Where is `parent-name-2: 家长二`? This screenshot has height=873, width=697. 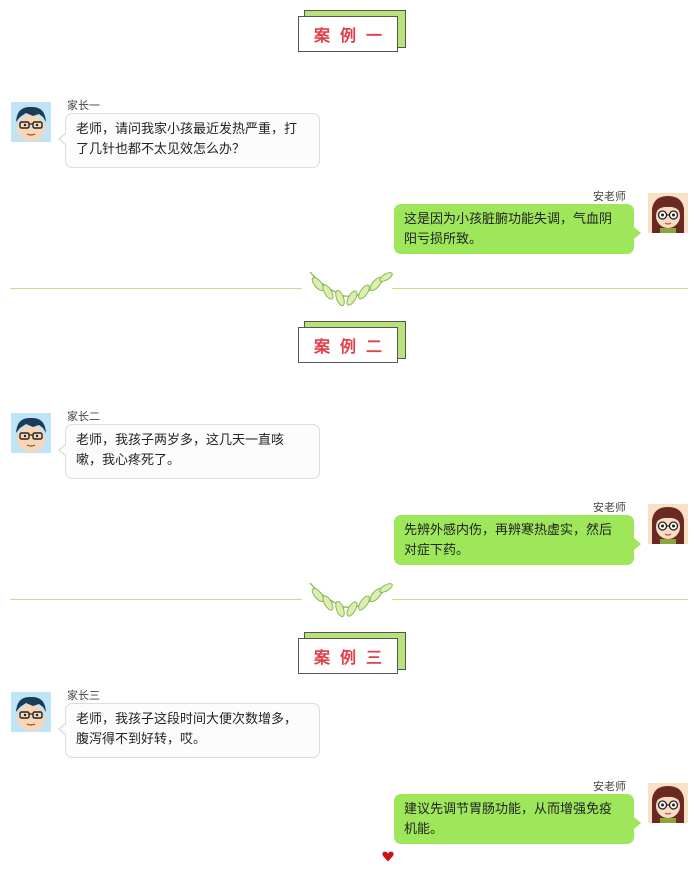 parent-name-2: 家长二 is located at coordinates (83, 416).